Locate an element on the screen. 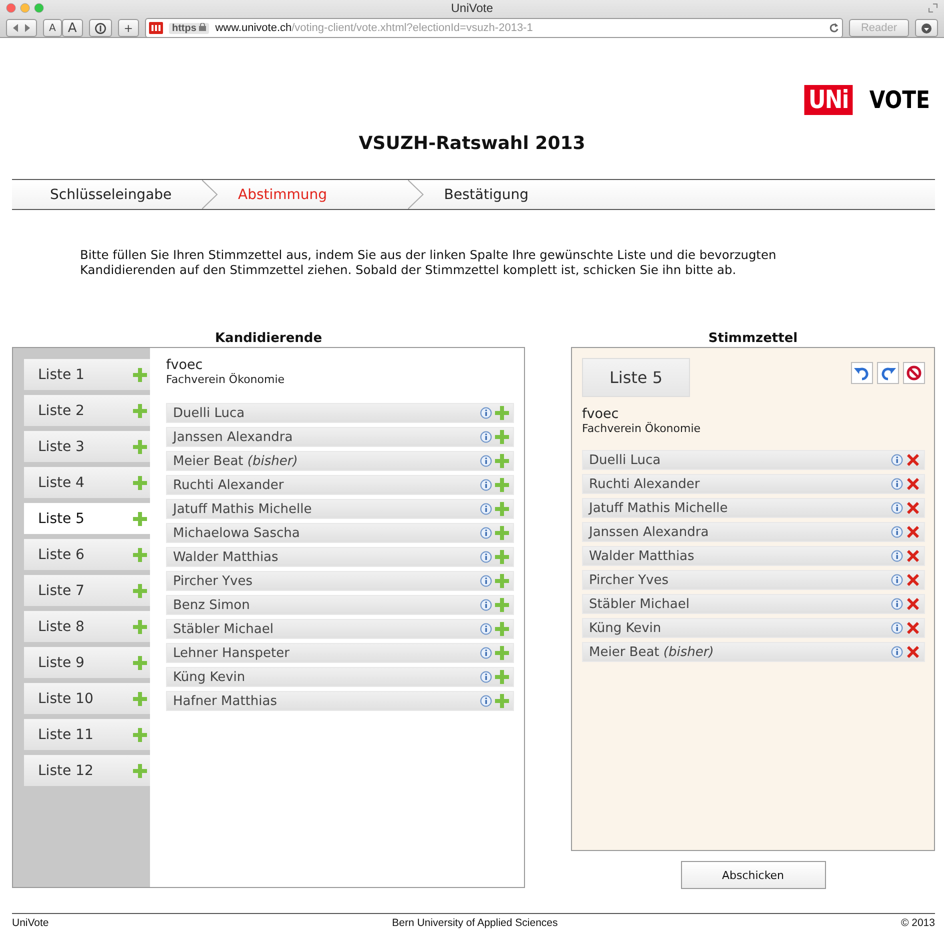  clear-button is located at coordinates (914, 373).